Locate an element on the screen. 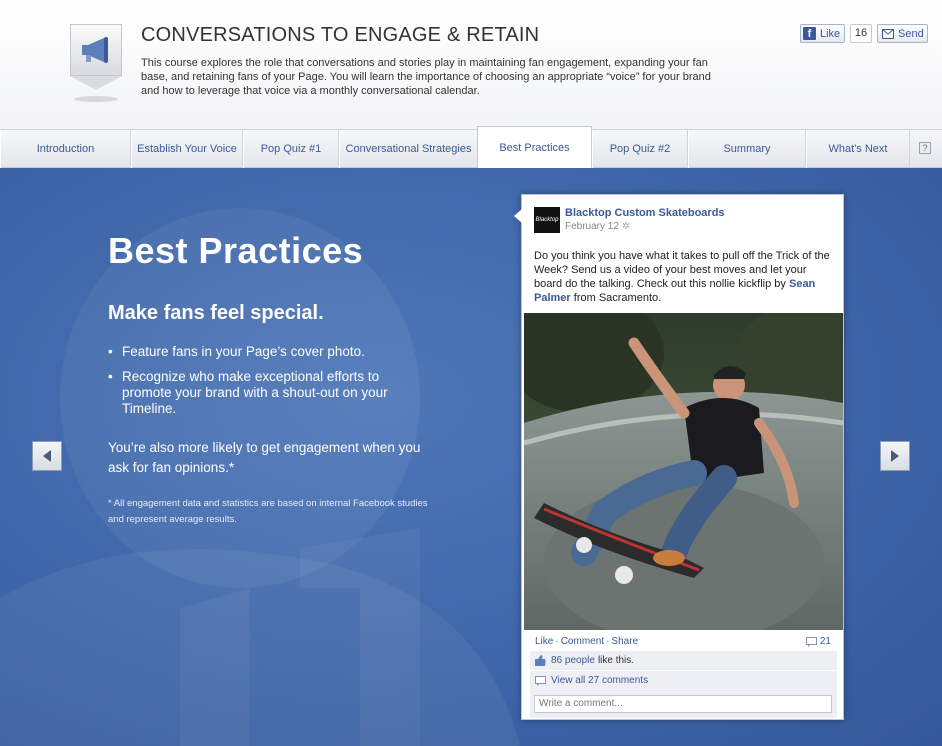  send-label: Send is located at coordinates (911, 33).